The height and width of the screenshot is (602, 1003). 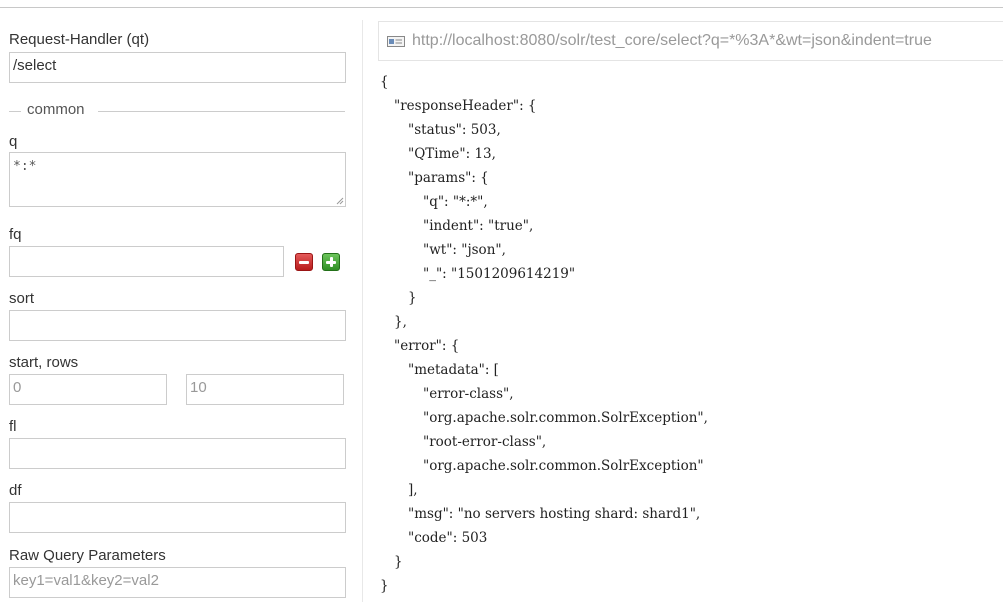 I want to click on df-input, so click(x=177, y=517).